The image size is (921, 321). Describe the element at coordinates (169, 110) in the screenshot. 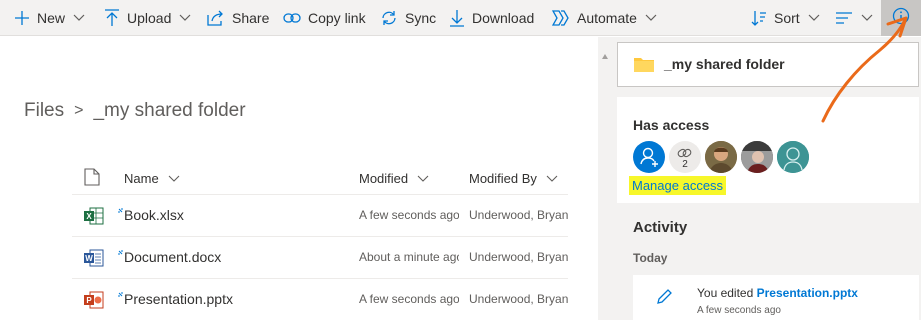

I see `breadcrumb-current: _my shared folder` at that location.